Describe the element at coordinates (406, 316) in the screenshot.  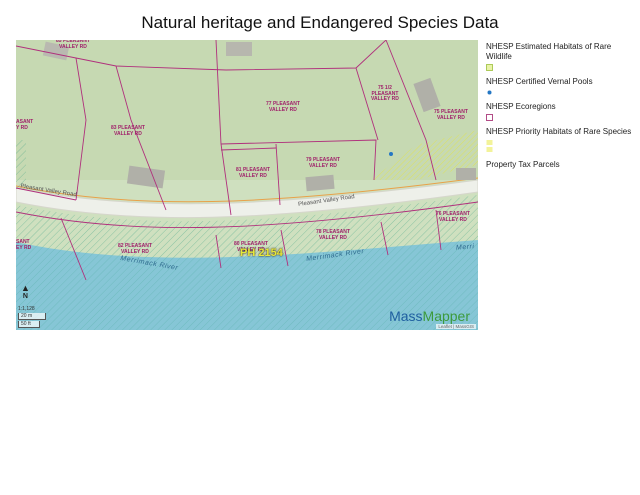
I see `brand-part-1: Mass` at that location.